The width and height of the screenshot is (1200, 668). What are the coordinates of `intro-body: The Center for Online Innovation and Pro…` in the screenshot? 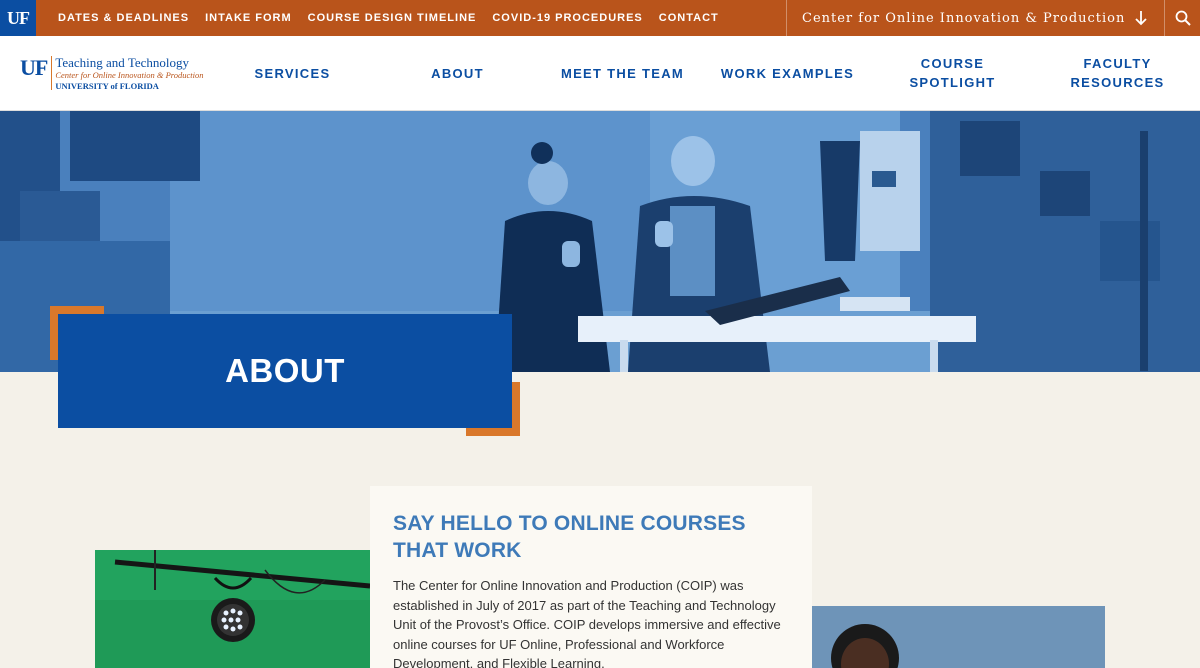 It's located at (587, 623).